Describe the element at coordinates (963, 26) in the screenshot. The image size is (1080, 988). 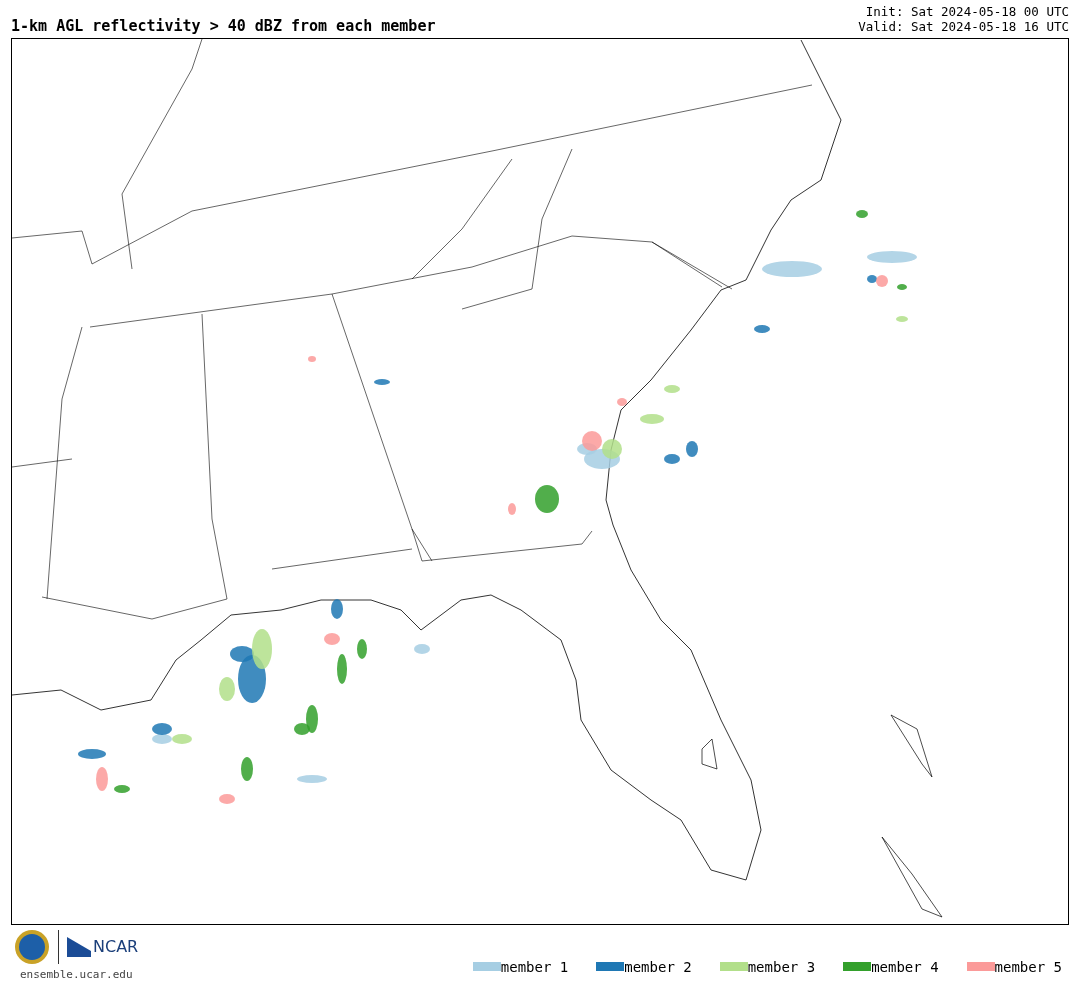
I see `valid-time: Valid: Sat 2024-05-18 16 UTC` at that location.